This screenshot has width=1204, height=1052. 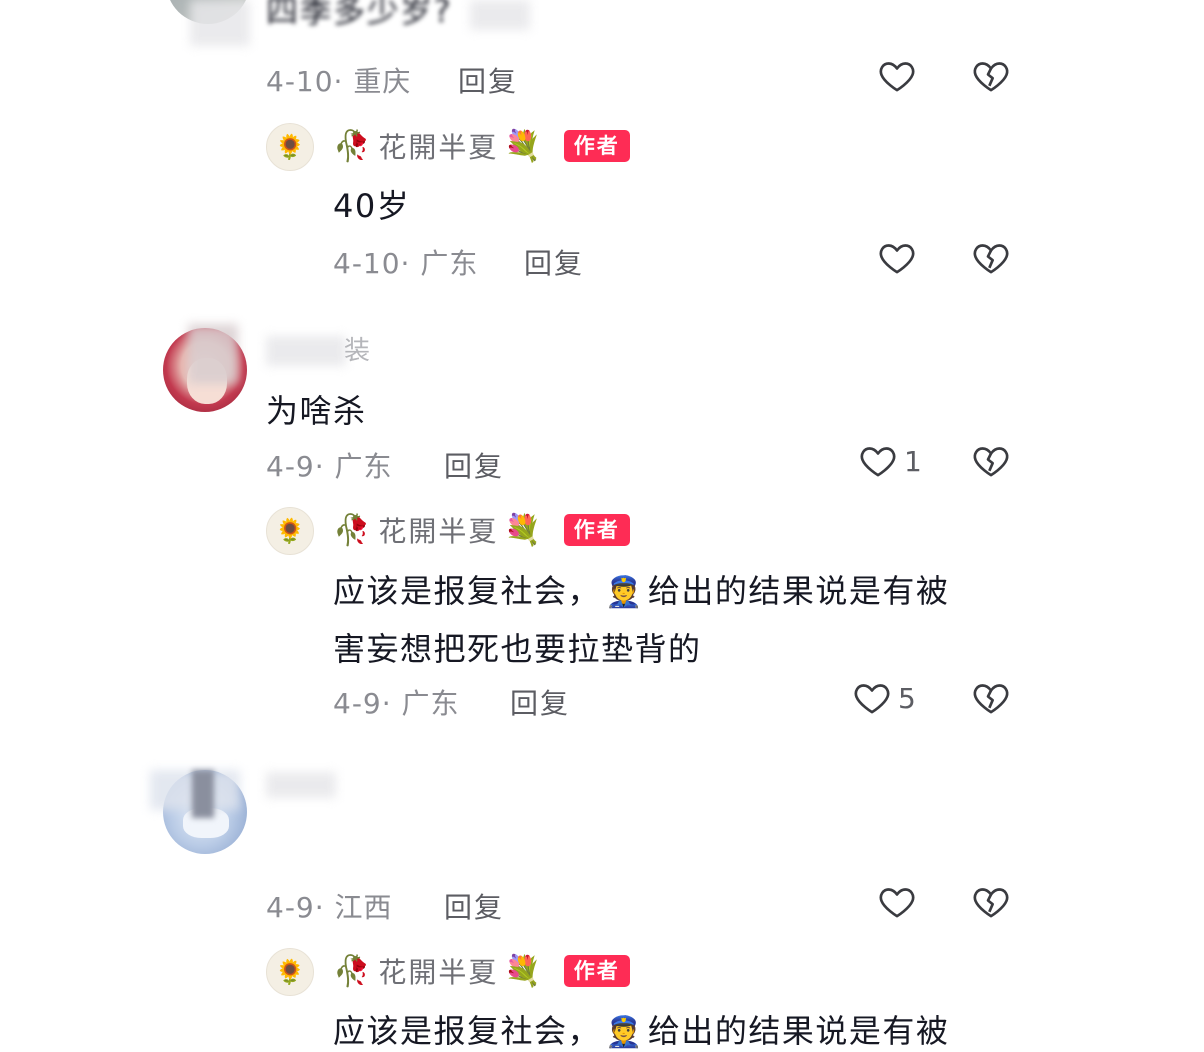 I want to click on reply-text-line-2: 害妄想把死也要拉垫背的, so click(x=517, y=649).